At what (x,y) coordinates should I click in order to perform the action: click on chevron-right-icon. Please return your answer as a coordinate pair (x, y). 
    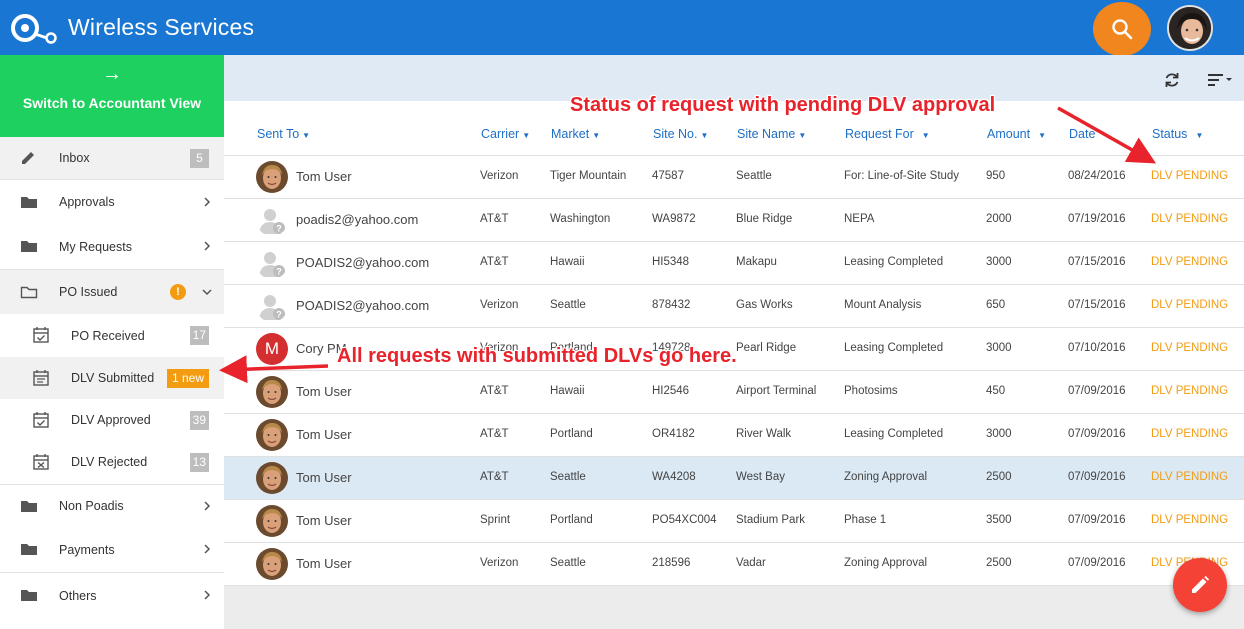
    Looking at the image, I should click on (207, 549).